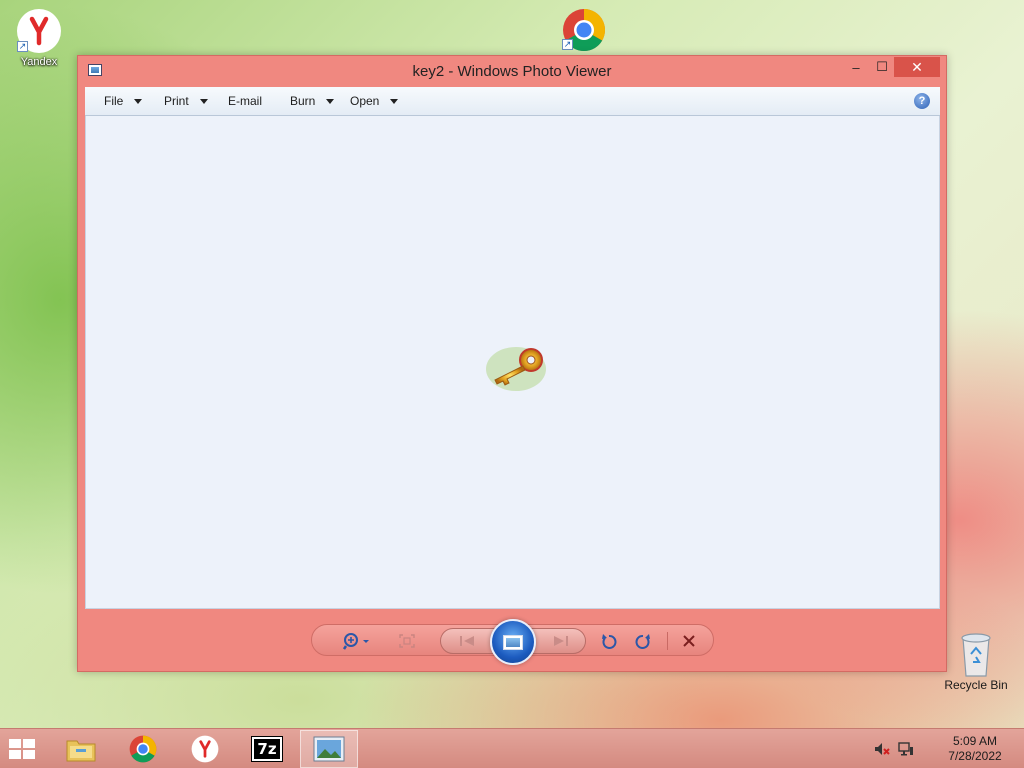 The image size is (1024, 768). I want to click on maximize-button: ☐, so click(882, 67).